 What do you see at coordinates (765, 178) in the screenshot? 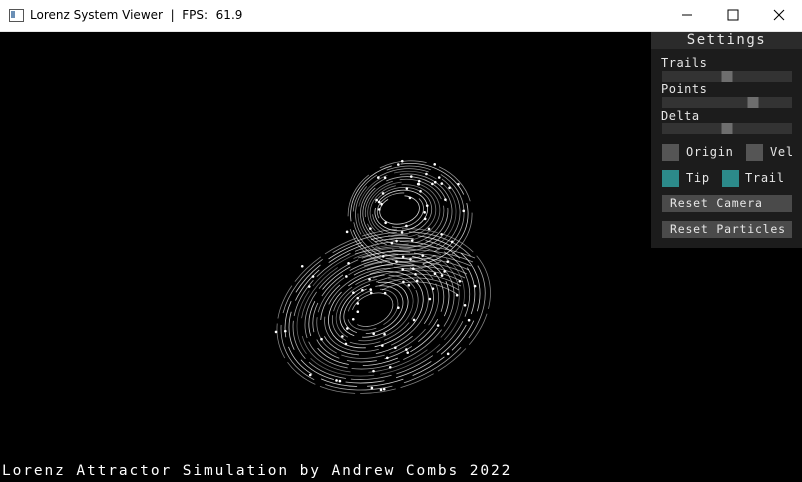
I see `trail-label: Trail` at bounding box center [765, 178].